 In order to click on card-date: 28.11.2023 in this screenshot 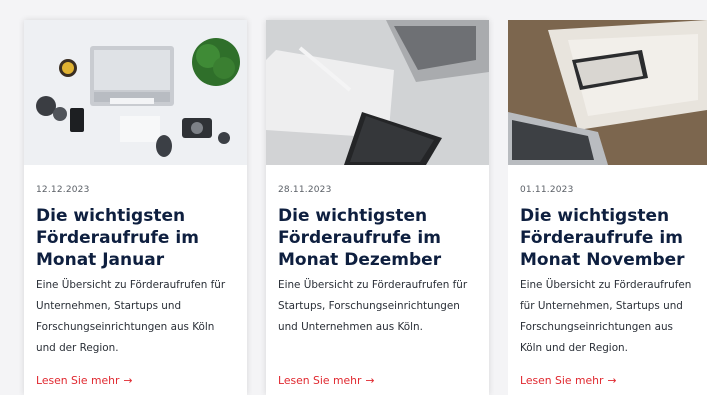, I will do `click(305, 190)`.